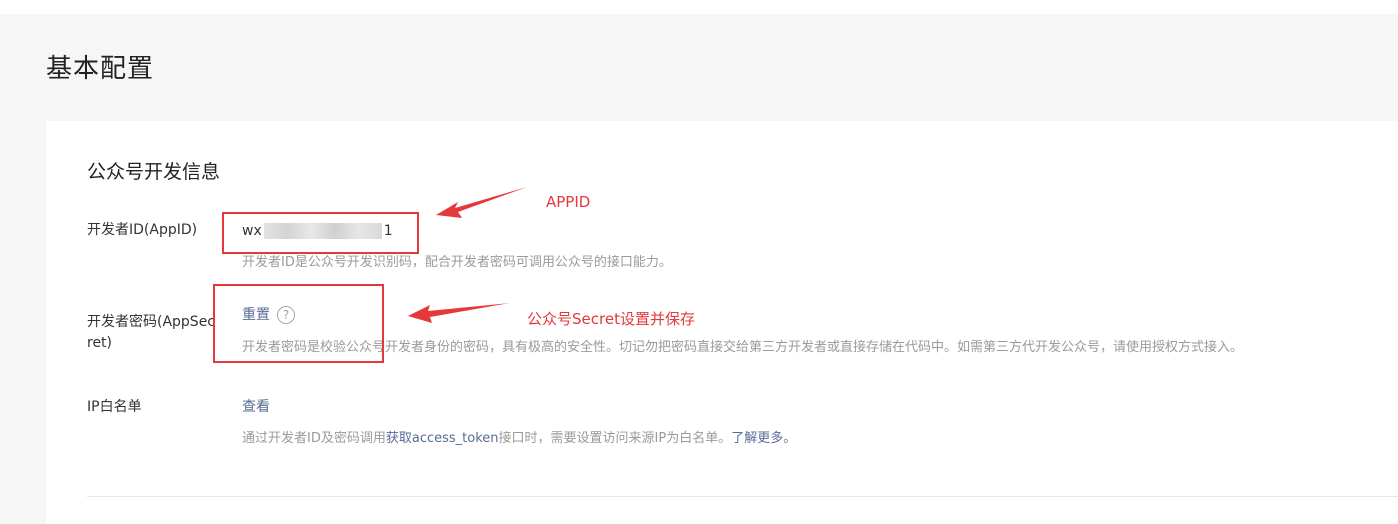 The image size is (1398, 524). What do you see at coordinates (457, 262) in the screenshot?
I see `appid-description: 开发者ID是公众号开发识别码，配合开发者密码可调用公众号的接口能力。` at bounding box center [457, 262].